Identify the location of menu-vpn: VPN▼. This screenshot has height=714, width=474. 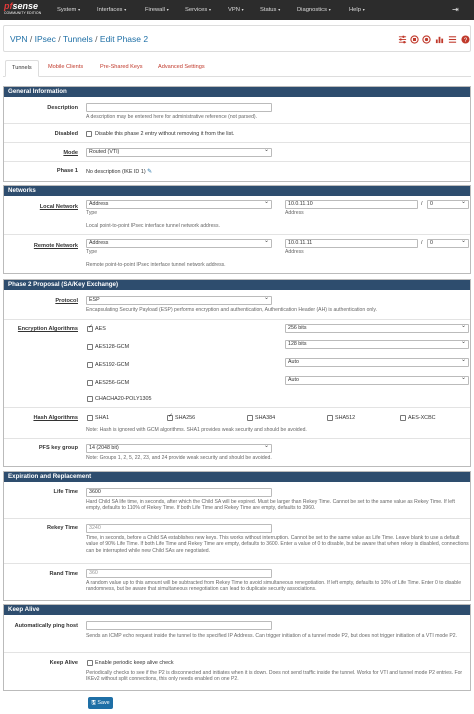
(236, 10).